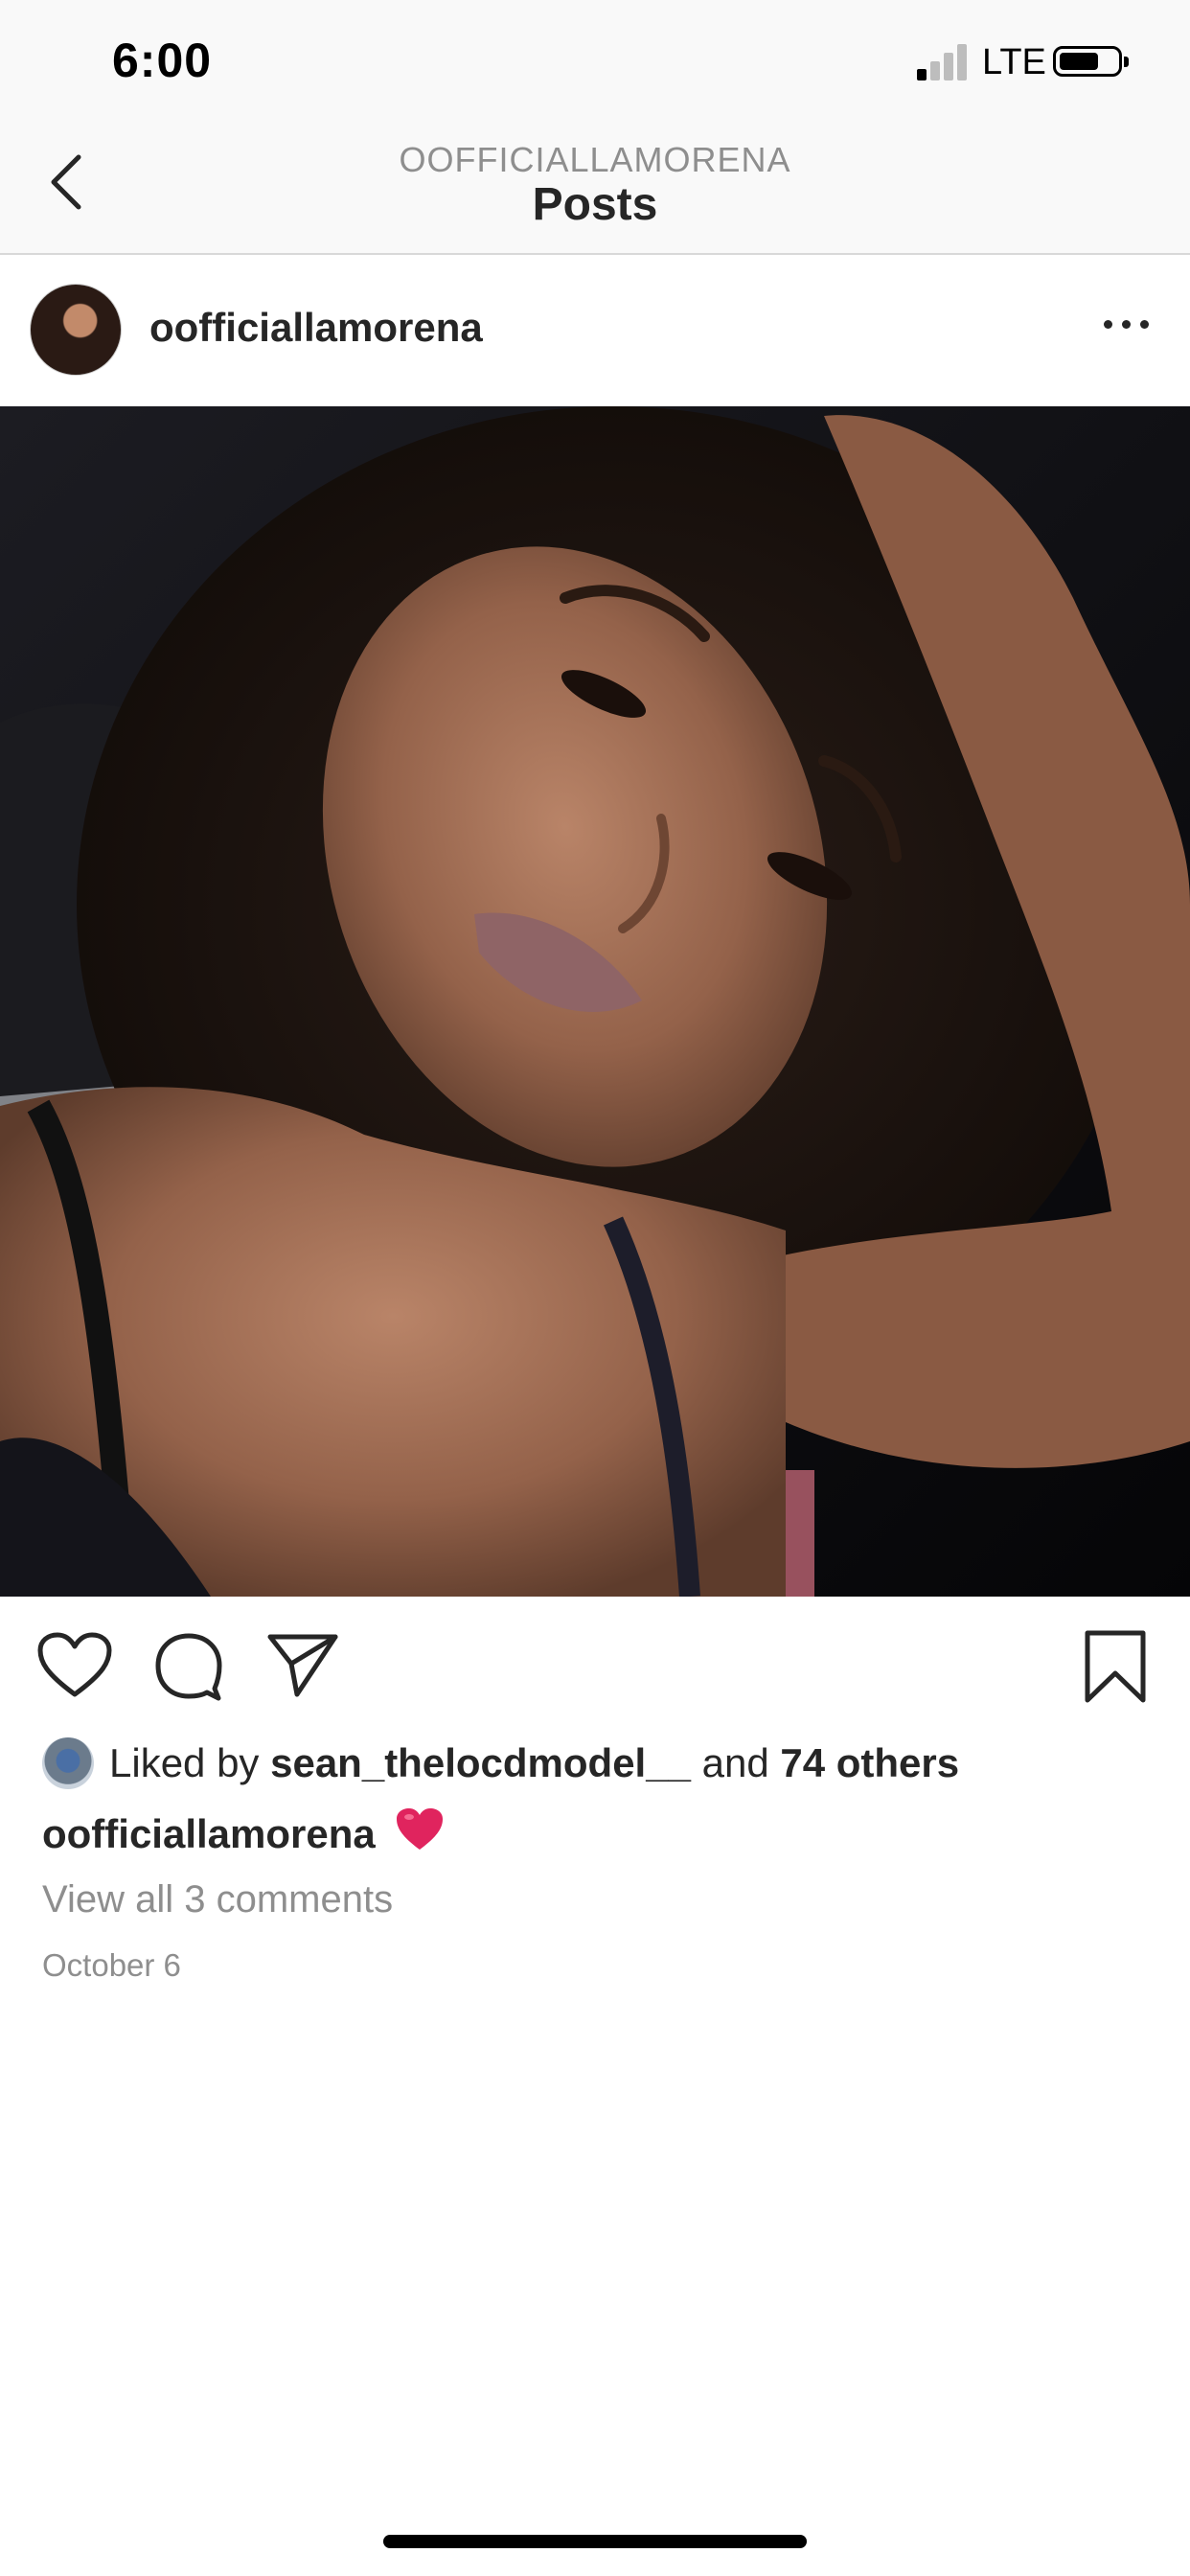  Describe the element at coordinates (316, 328) in the screenshot. I see `post-author-username: oofficiallamorena` at that location.